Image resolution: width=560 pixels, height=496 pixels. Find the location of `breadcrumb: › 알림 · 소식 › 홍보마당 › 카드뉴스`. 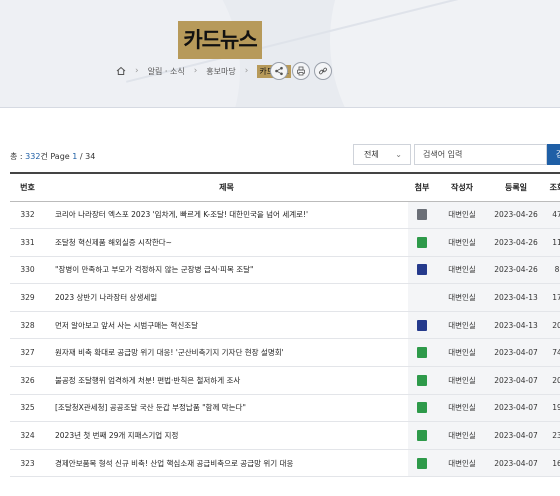

breadcrumb: › 알림 · 소식 › 홍보마당 › 카드뉴스 is located at coordinates (203, 71).